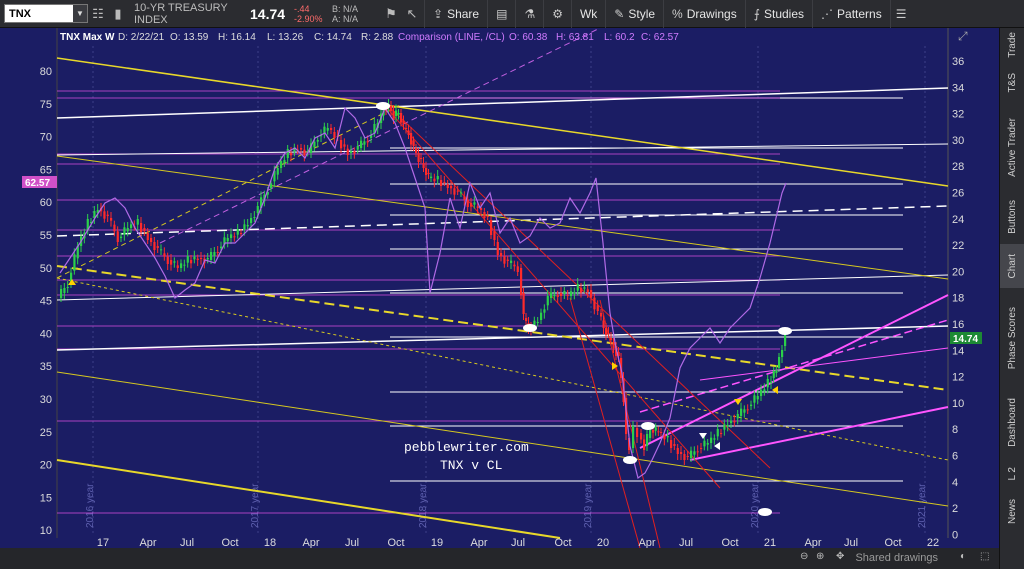 The height and width of the screenshot is (569, 1024). Describe the element at coordinates (557, 14) in the screenshot. I see `settings-button: ⚙` at that location.